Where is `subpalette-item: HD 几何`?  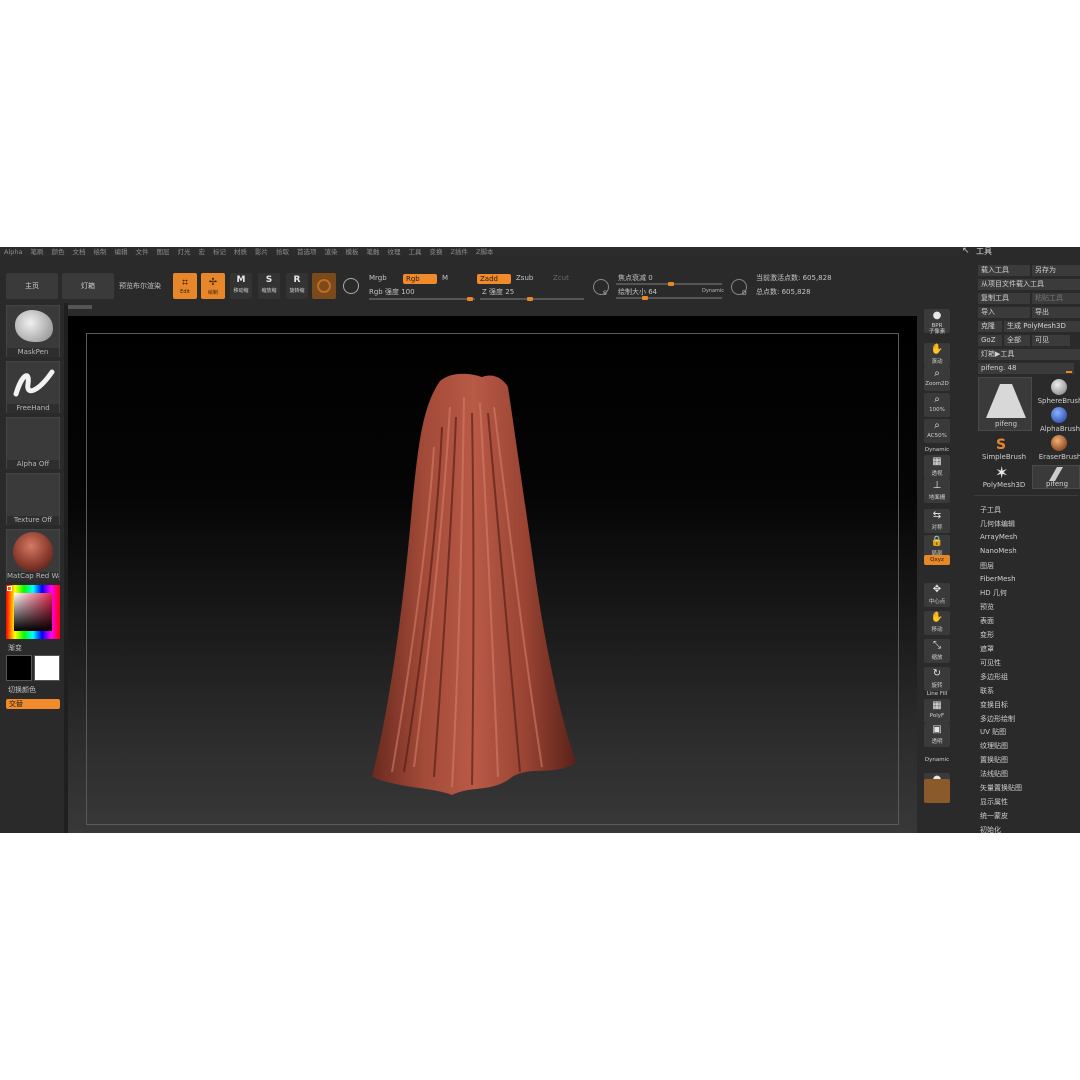
subpalette-item: HD 几何 is located at coordinates (993, 593).